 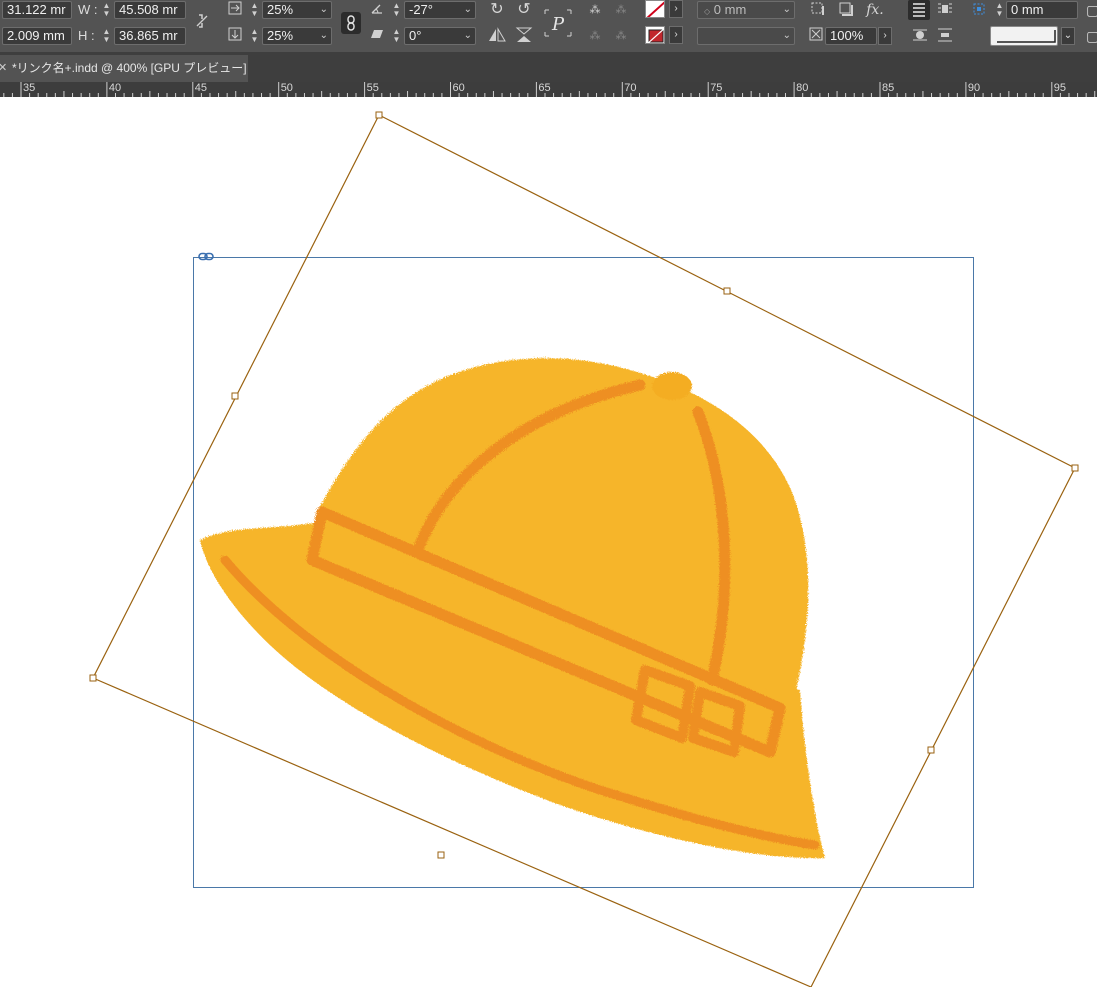 I want to click on close-icon: ✕, so click(x=3, y=68).